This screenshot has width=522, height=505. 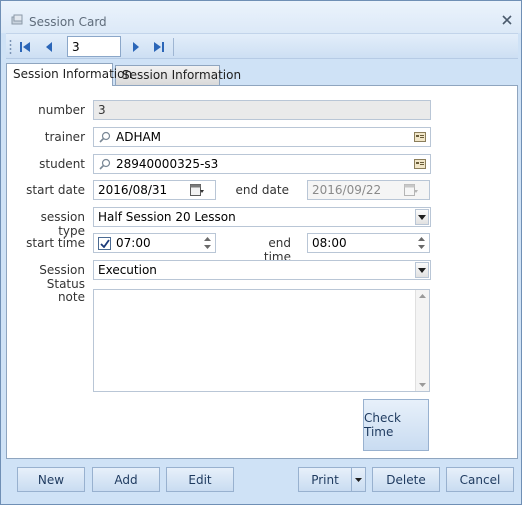 I want to click on last-record-icon, so click(x=159, y=47).